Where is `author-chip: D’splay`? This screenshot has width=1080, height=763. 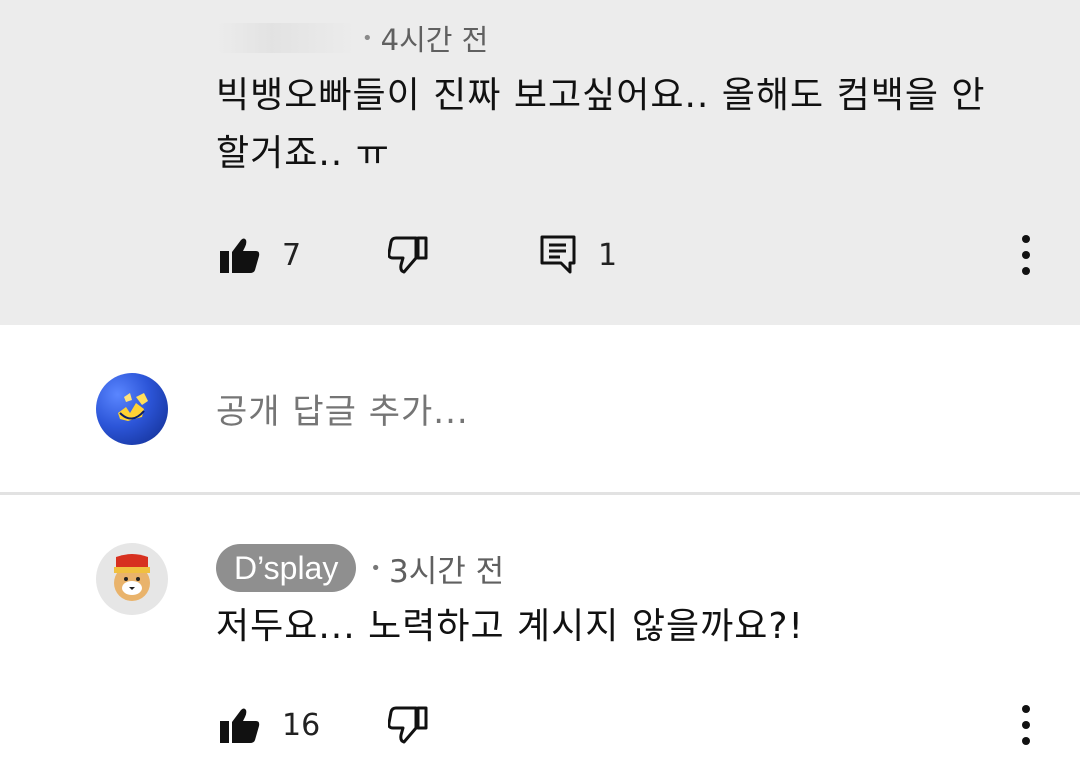 author-chip: D’splay is located at coordinates (286, 568).